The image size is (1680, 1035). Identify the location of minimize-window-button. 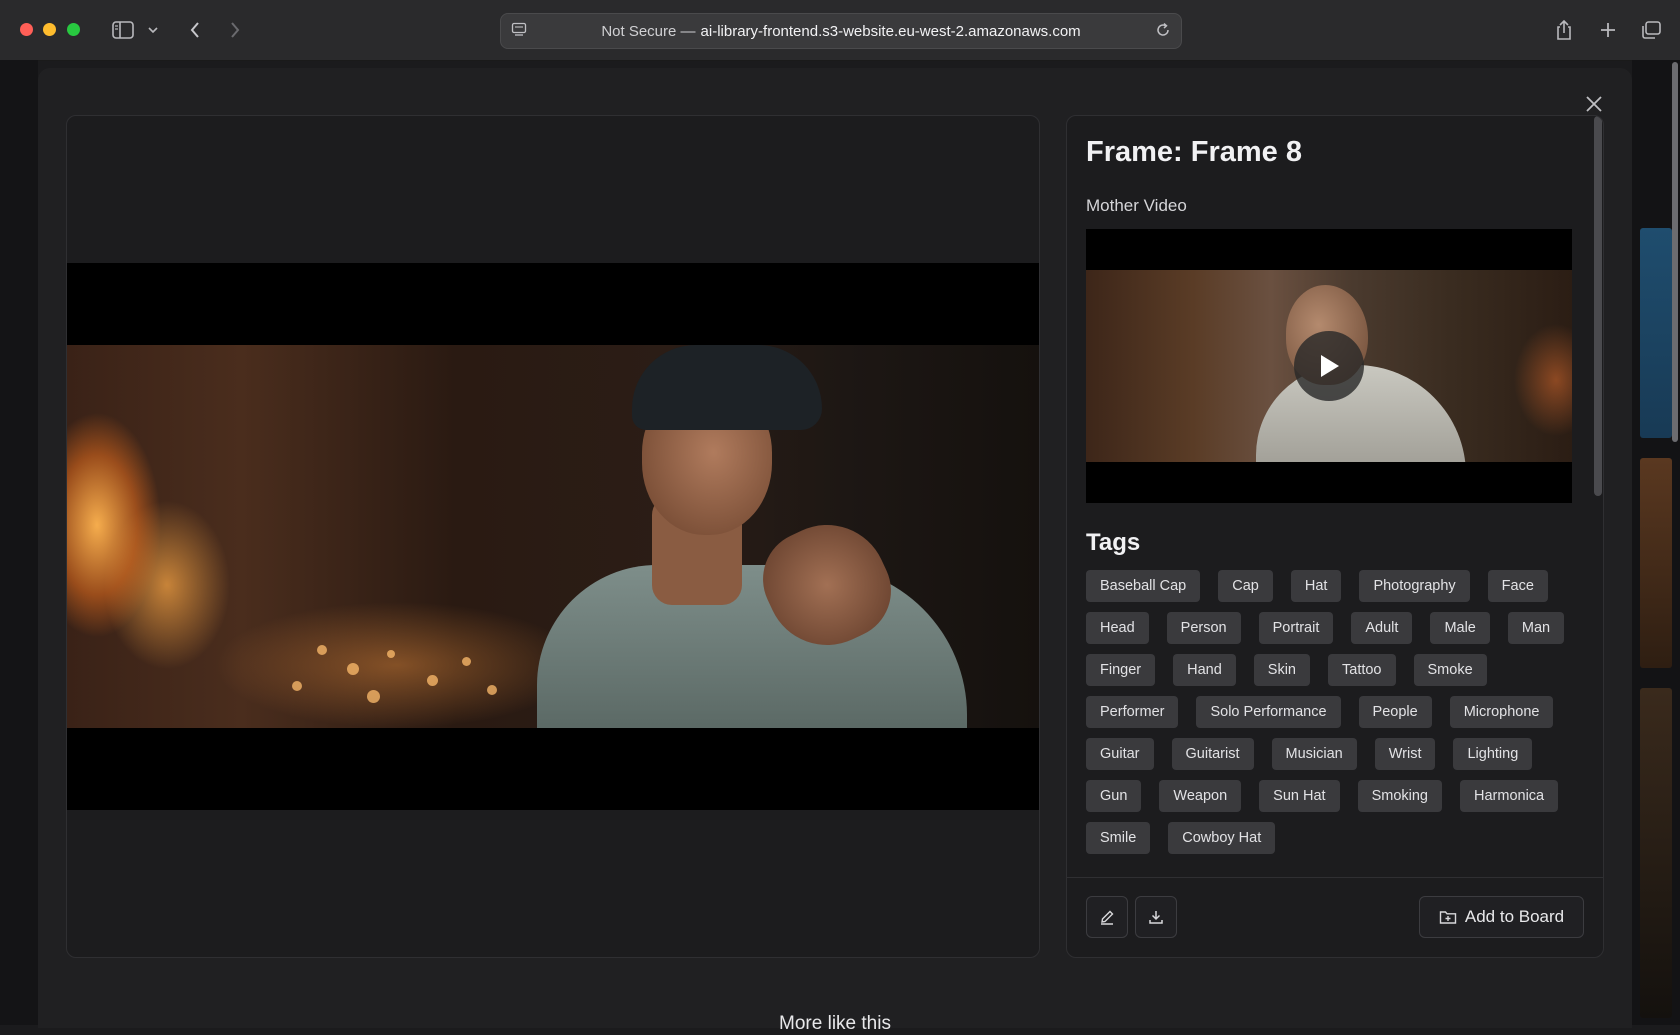
(49, 29).